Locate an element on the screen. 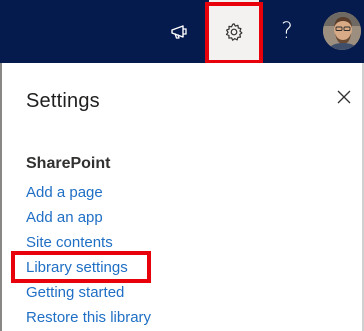  link-library-settings: Library settings is located at coordinates (77, 267).